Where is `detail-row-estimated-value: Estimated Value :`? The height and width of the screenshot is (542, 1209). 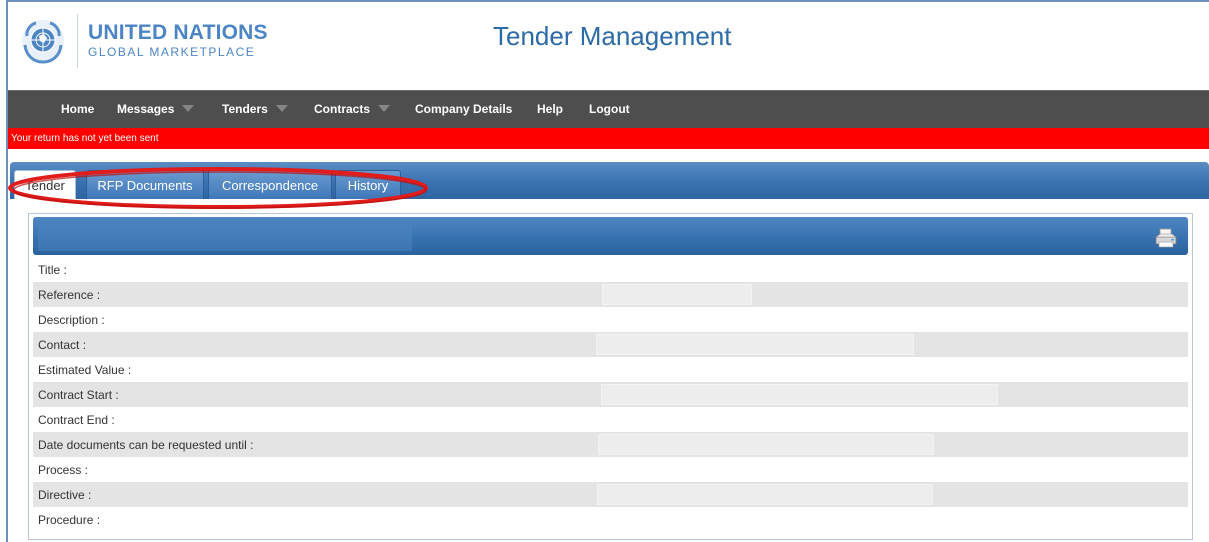
detail-row-estimated-value: Estimated Value : is located at coordinates (610, 369).